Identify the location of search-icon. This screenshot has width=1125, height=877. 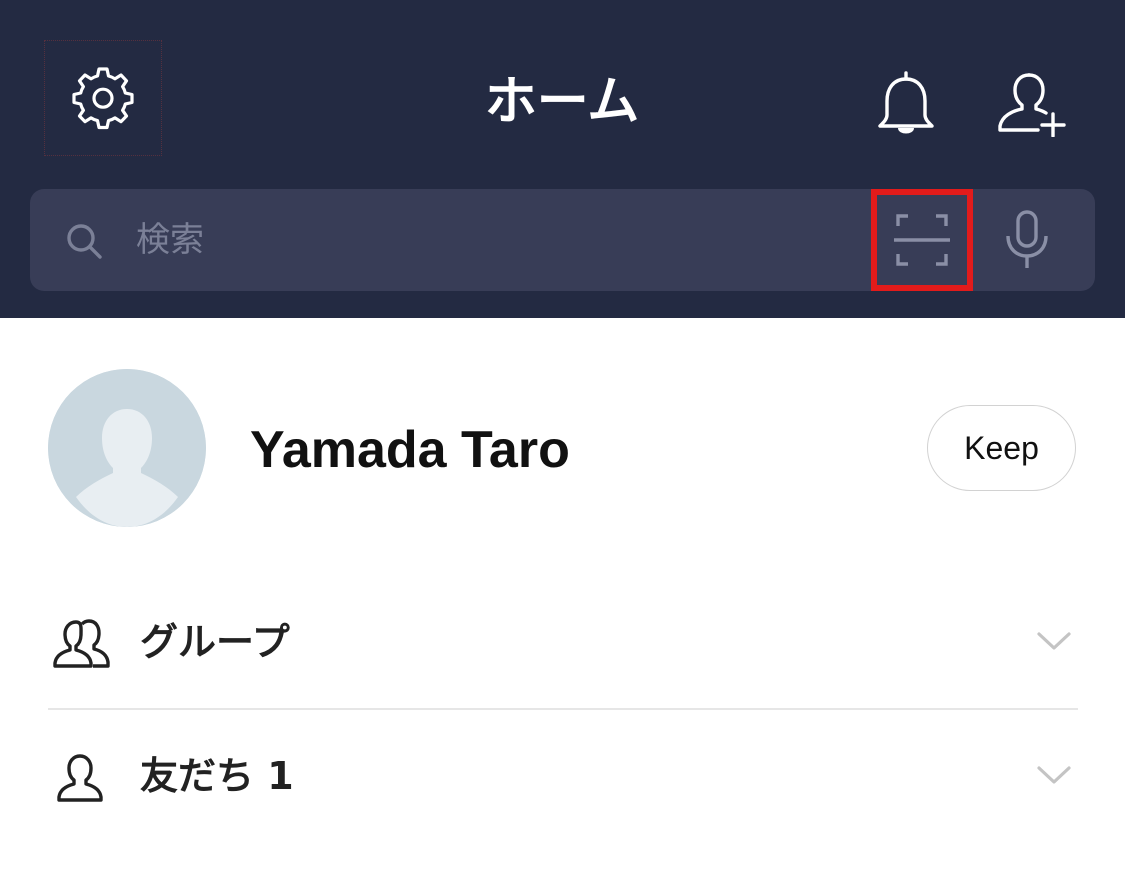
(84, 241).